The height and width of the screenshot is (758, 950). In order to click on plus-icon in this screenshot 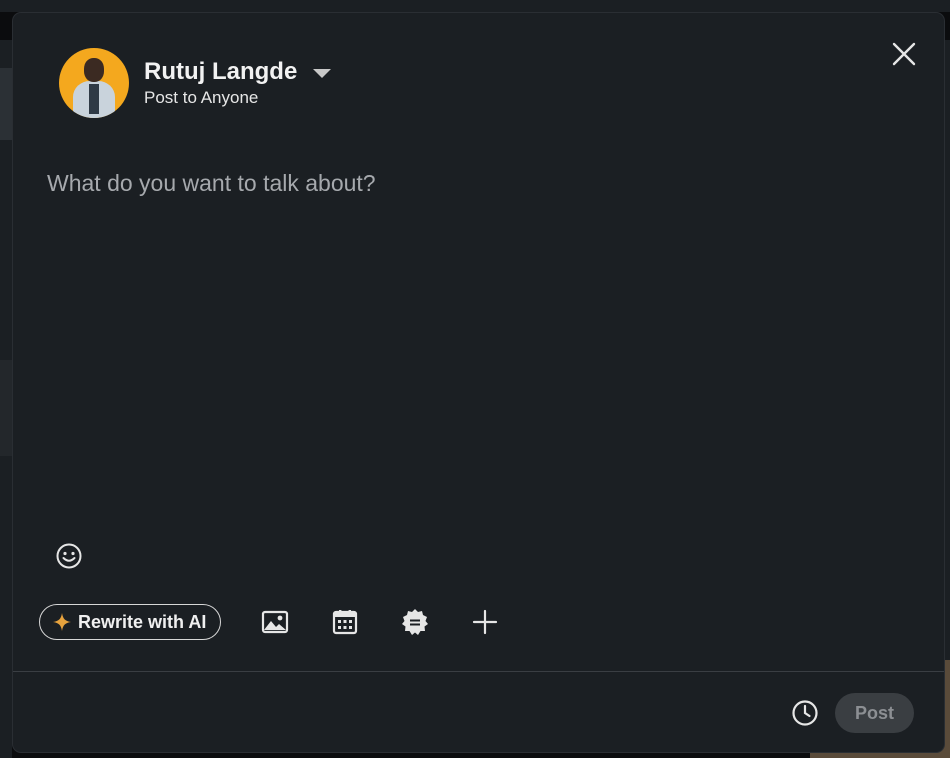, I will do `click(485, 622)`.